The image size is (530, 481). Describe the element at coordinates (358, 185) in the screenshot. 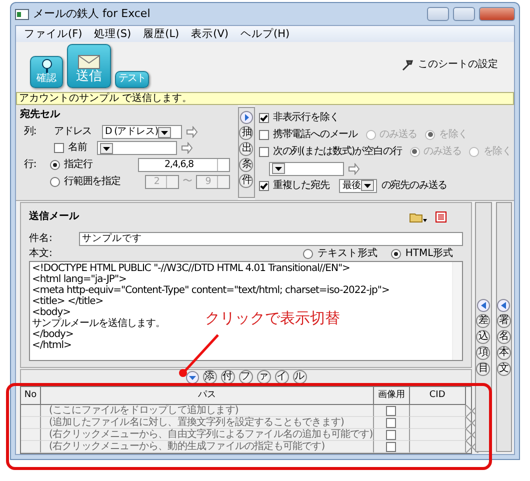

I see `duplicate-select: 最後` at that location.